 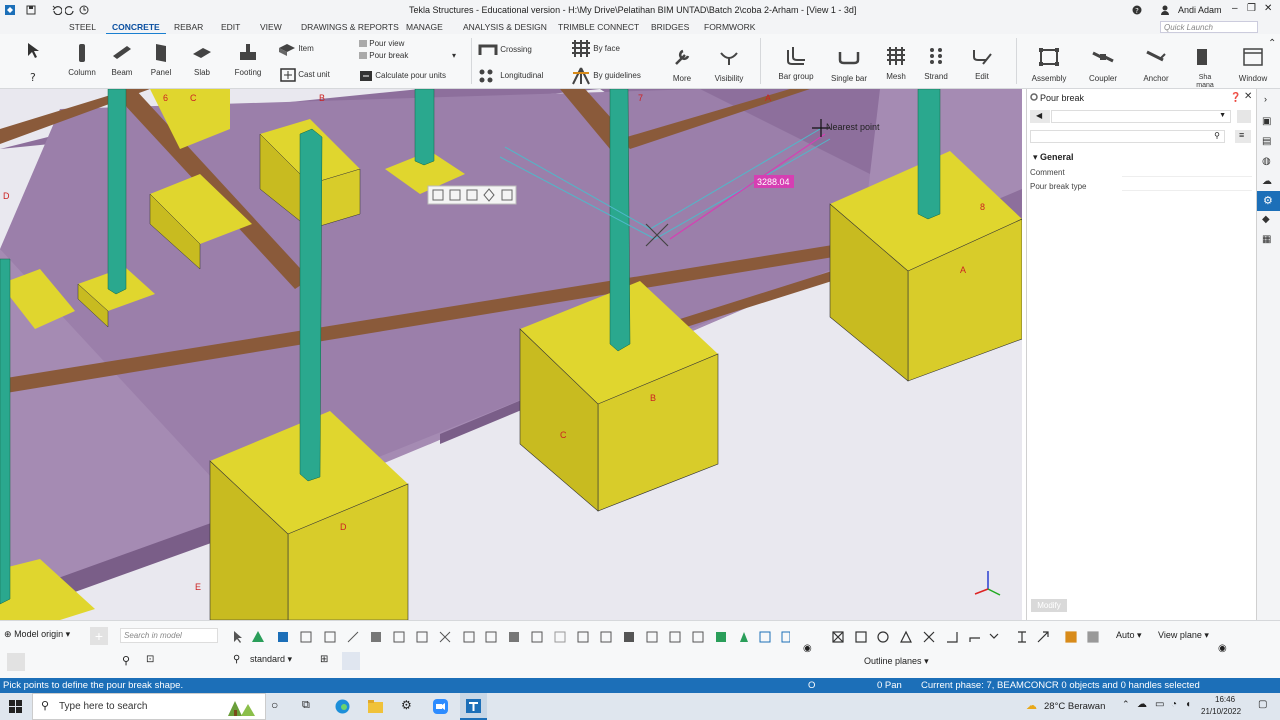 What do you see at coordinates (1093, 637) in the screenshot?
I see `snap-ghost-icon` at bounding box center [1093, 637].